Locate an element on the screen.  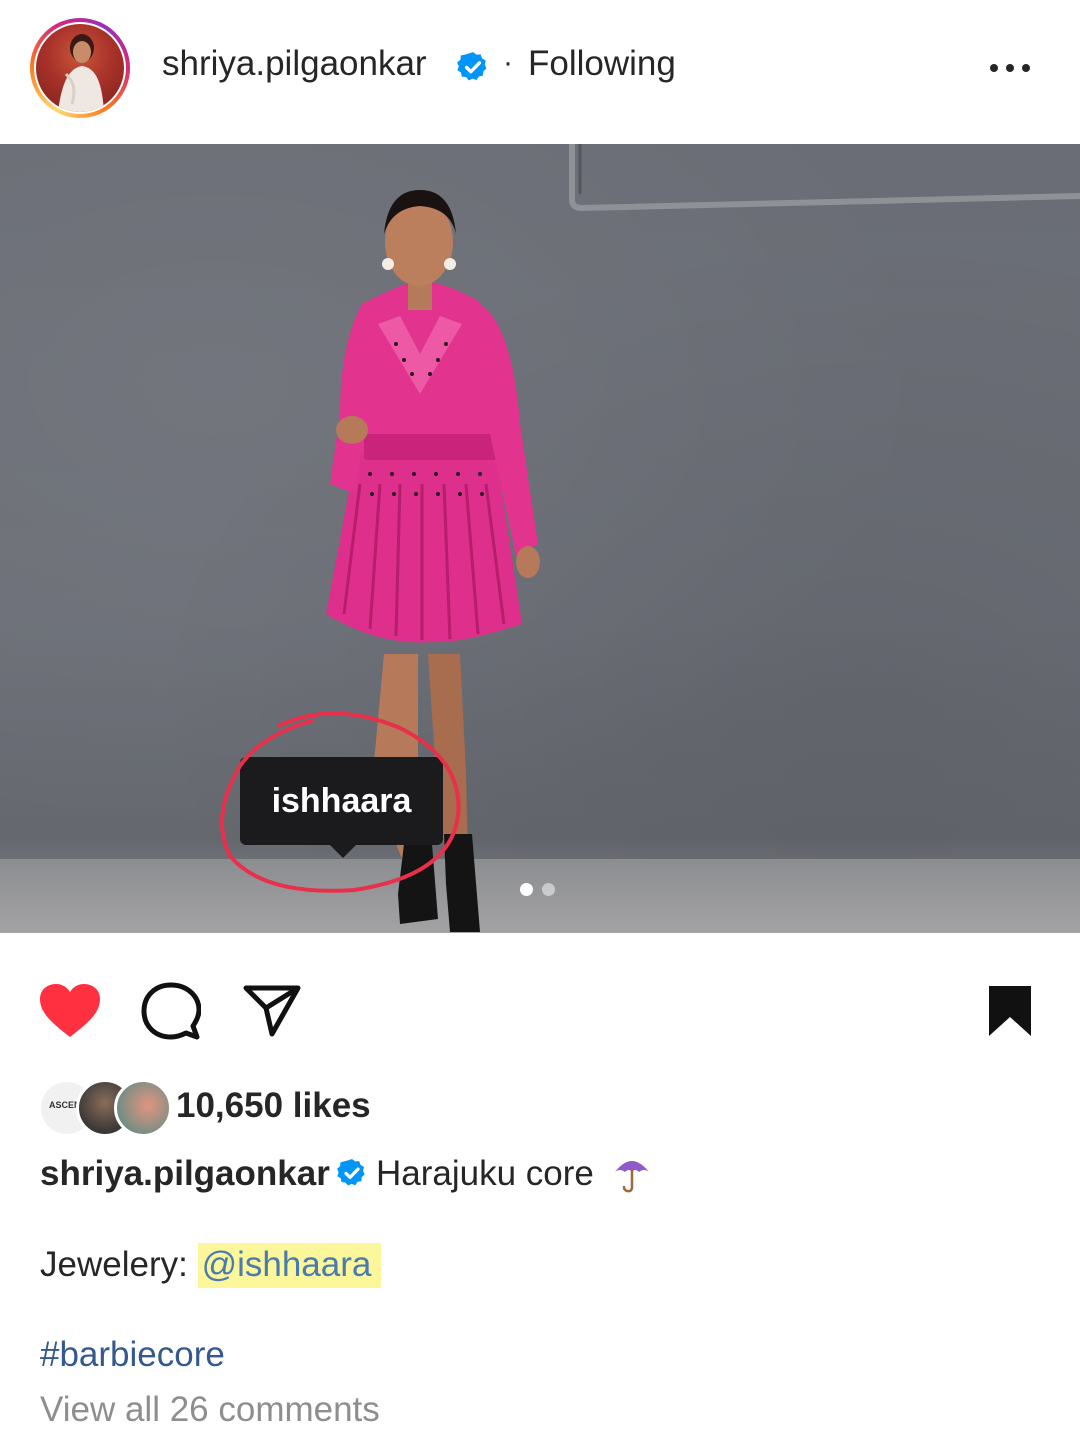
jewelry-credit-line: Jewelery: @ishhaara is located at coordinates (211, 1265).